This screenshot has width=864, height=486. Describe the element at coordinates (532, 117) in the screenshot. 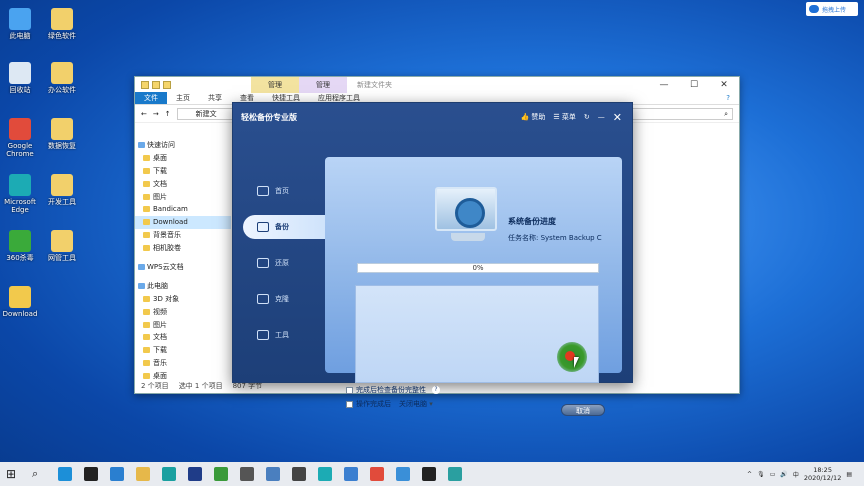

I see `donate-button: 👍 赞助` at that location.